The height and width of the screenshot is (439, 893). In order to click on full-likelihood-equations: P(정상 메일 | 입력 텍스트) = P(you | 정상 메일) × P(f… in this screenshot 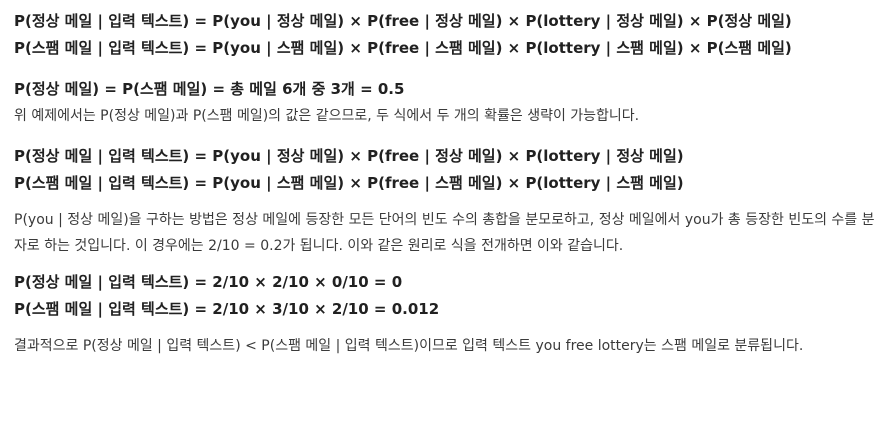, I will do `click(449, 35)`.